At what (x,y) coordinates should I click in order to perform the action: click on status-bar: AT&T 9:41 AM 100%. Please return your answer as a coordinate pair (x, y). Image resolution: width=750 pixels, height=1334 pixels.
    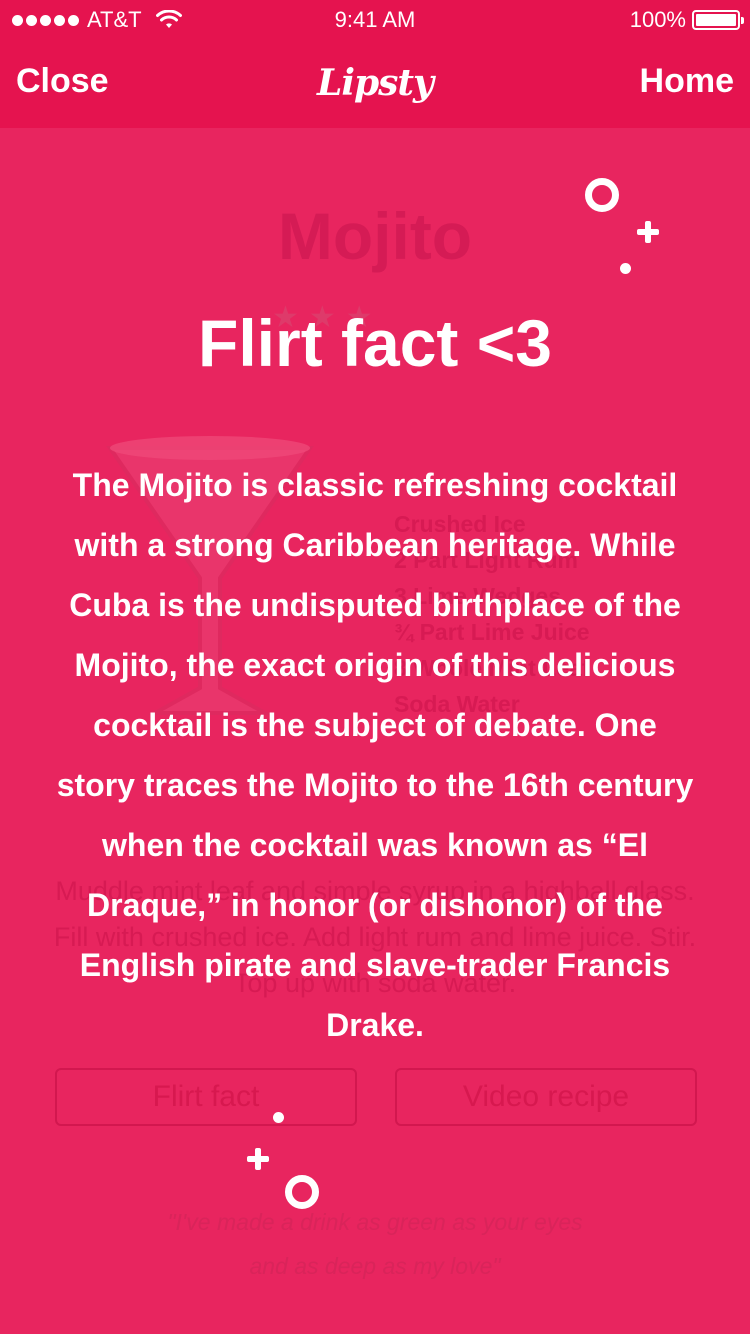
    Looking at the image, I should click on (375, 20).